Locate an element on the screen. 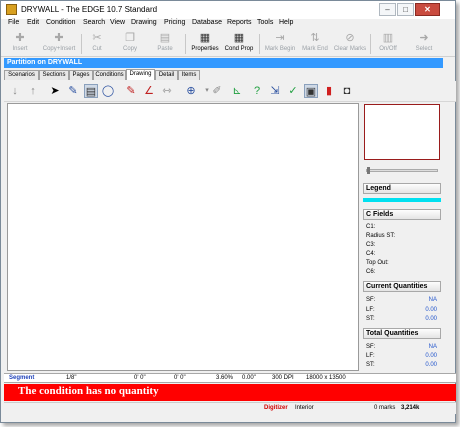 Image resolution: width=460 pixels, height=427 pixels. c-field-label: C1: is located at coordinates (371, 227).